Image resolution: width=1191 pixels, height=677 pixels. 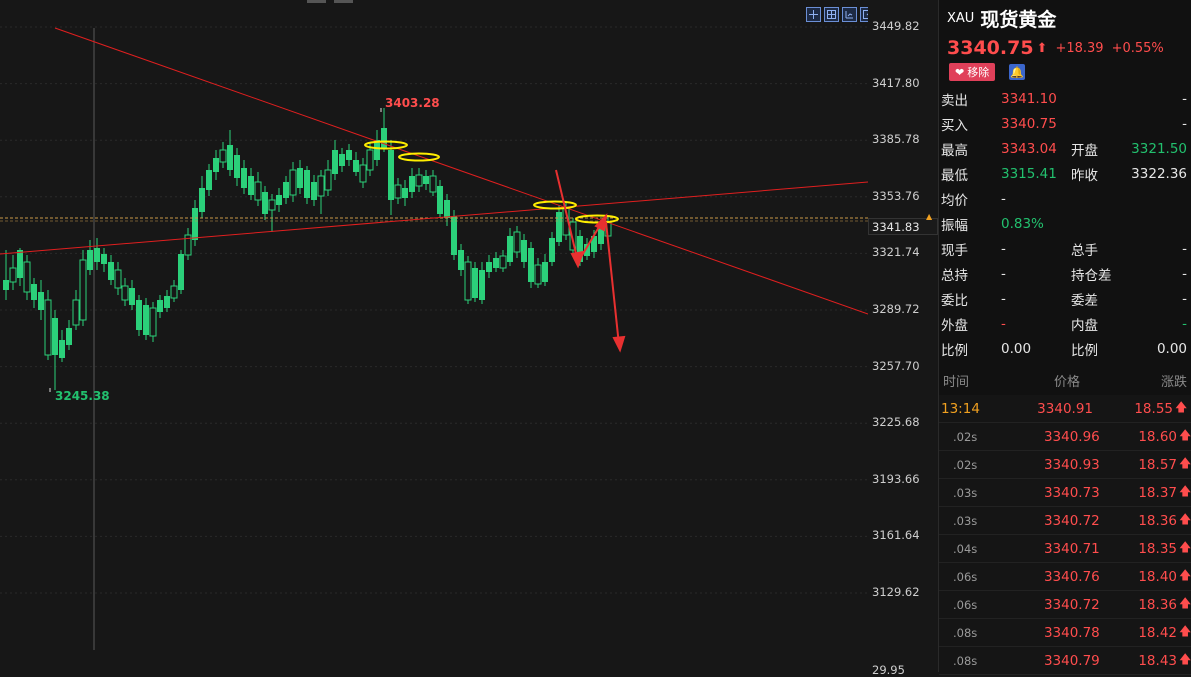 I want to click on trade-time: .06s, so click(x=965, y=604).